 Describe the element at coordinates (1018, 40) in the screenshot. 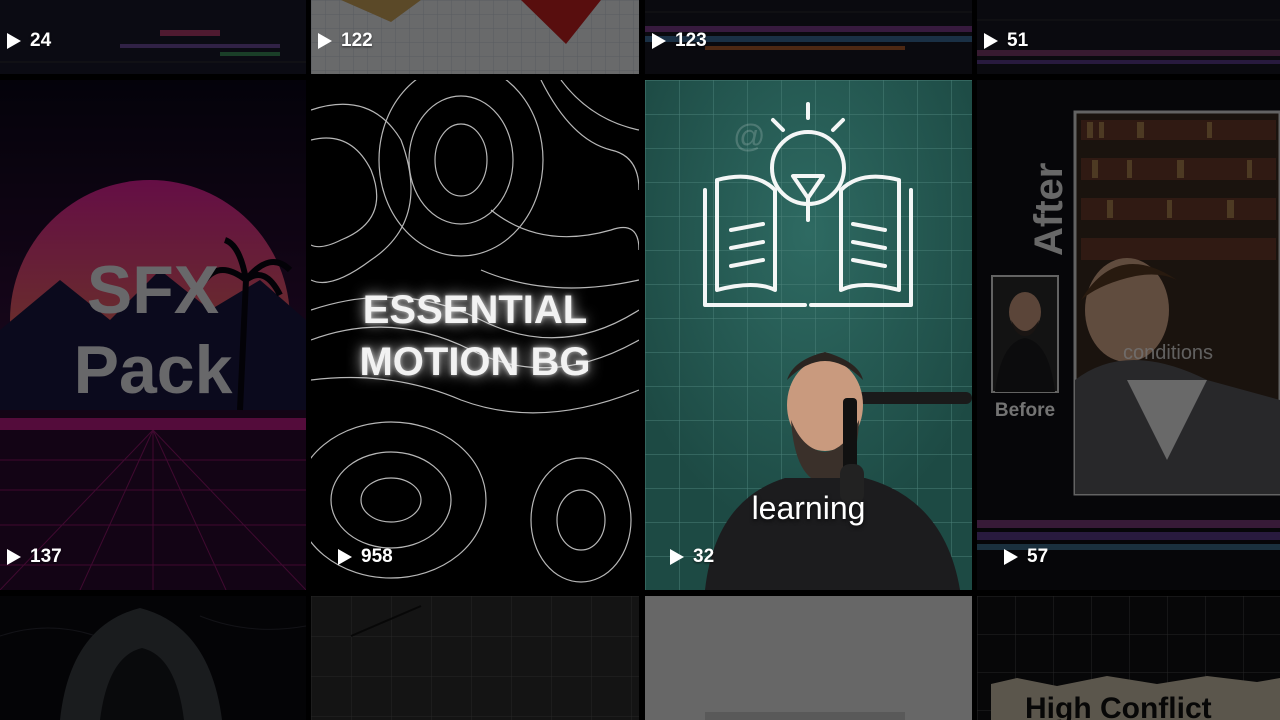

I see `play-count-value: 51` at that location.